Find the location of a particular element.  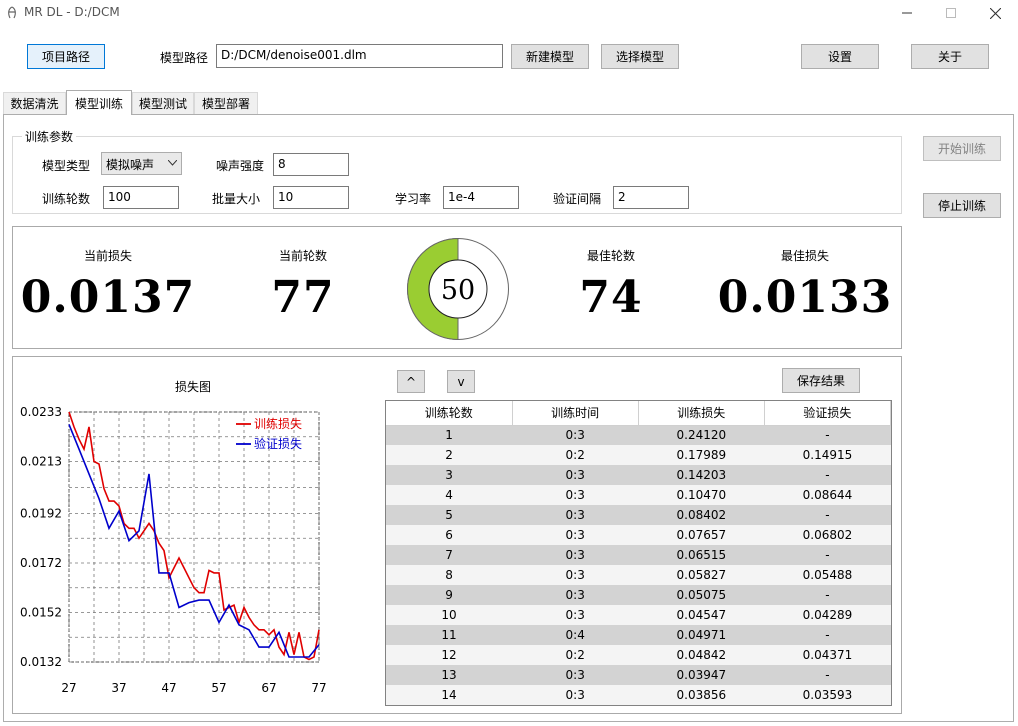

table-cell: 0.05827 is located at coordinates (701, 575).